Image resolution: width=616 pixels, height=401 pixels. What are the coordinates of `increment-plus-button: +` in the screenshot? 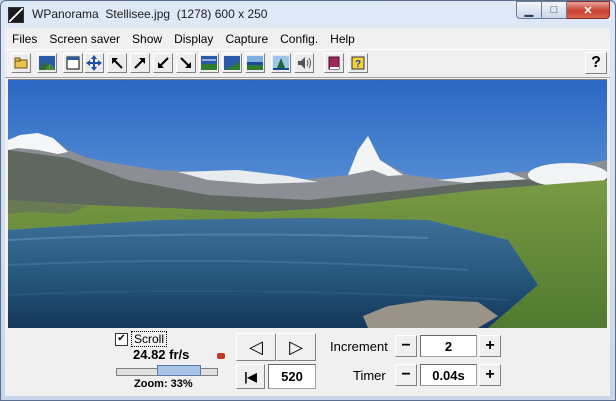 It's located at (490, 346).